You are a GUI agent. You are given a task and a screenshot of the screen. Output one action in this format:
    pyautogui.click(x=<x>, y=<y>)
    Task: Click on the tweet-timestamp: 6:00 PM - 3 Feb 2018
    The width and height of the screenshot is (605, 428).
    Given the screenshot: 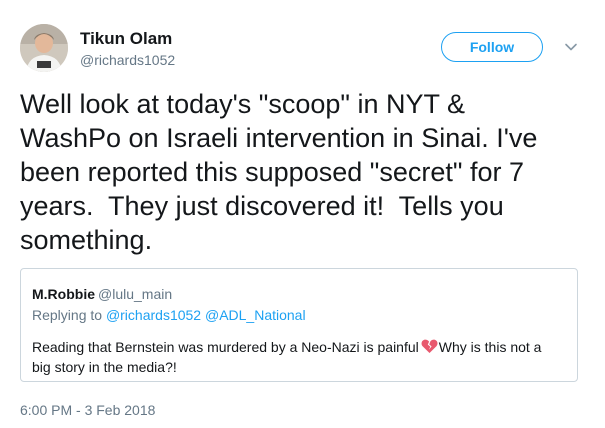 What is the action you would take?
    pyautogui.click(x=87, y=410)
    